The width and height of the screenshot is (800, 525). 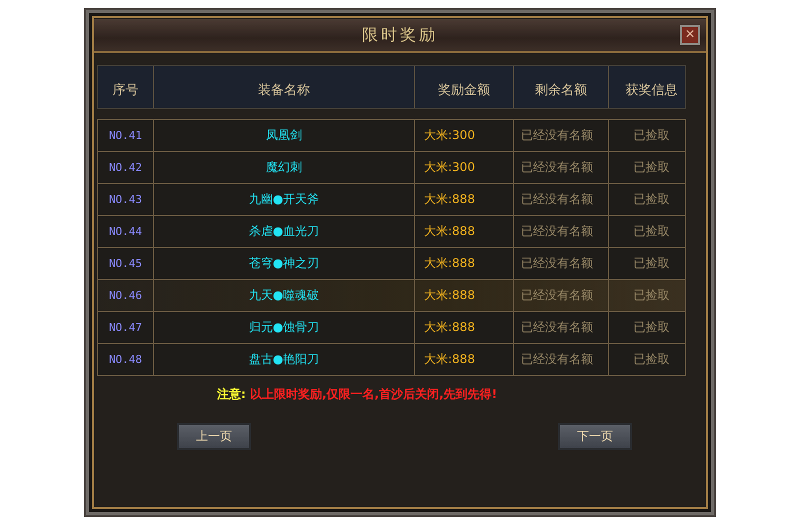 What do you see at coordinates (400, 35) in the screenshot?
I see `window-title: 限时奖励` at bounding box center [400, 35].